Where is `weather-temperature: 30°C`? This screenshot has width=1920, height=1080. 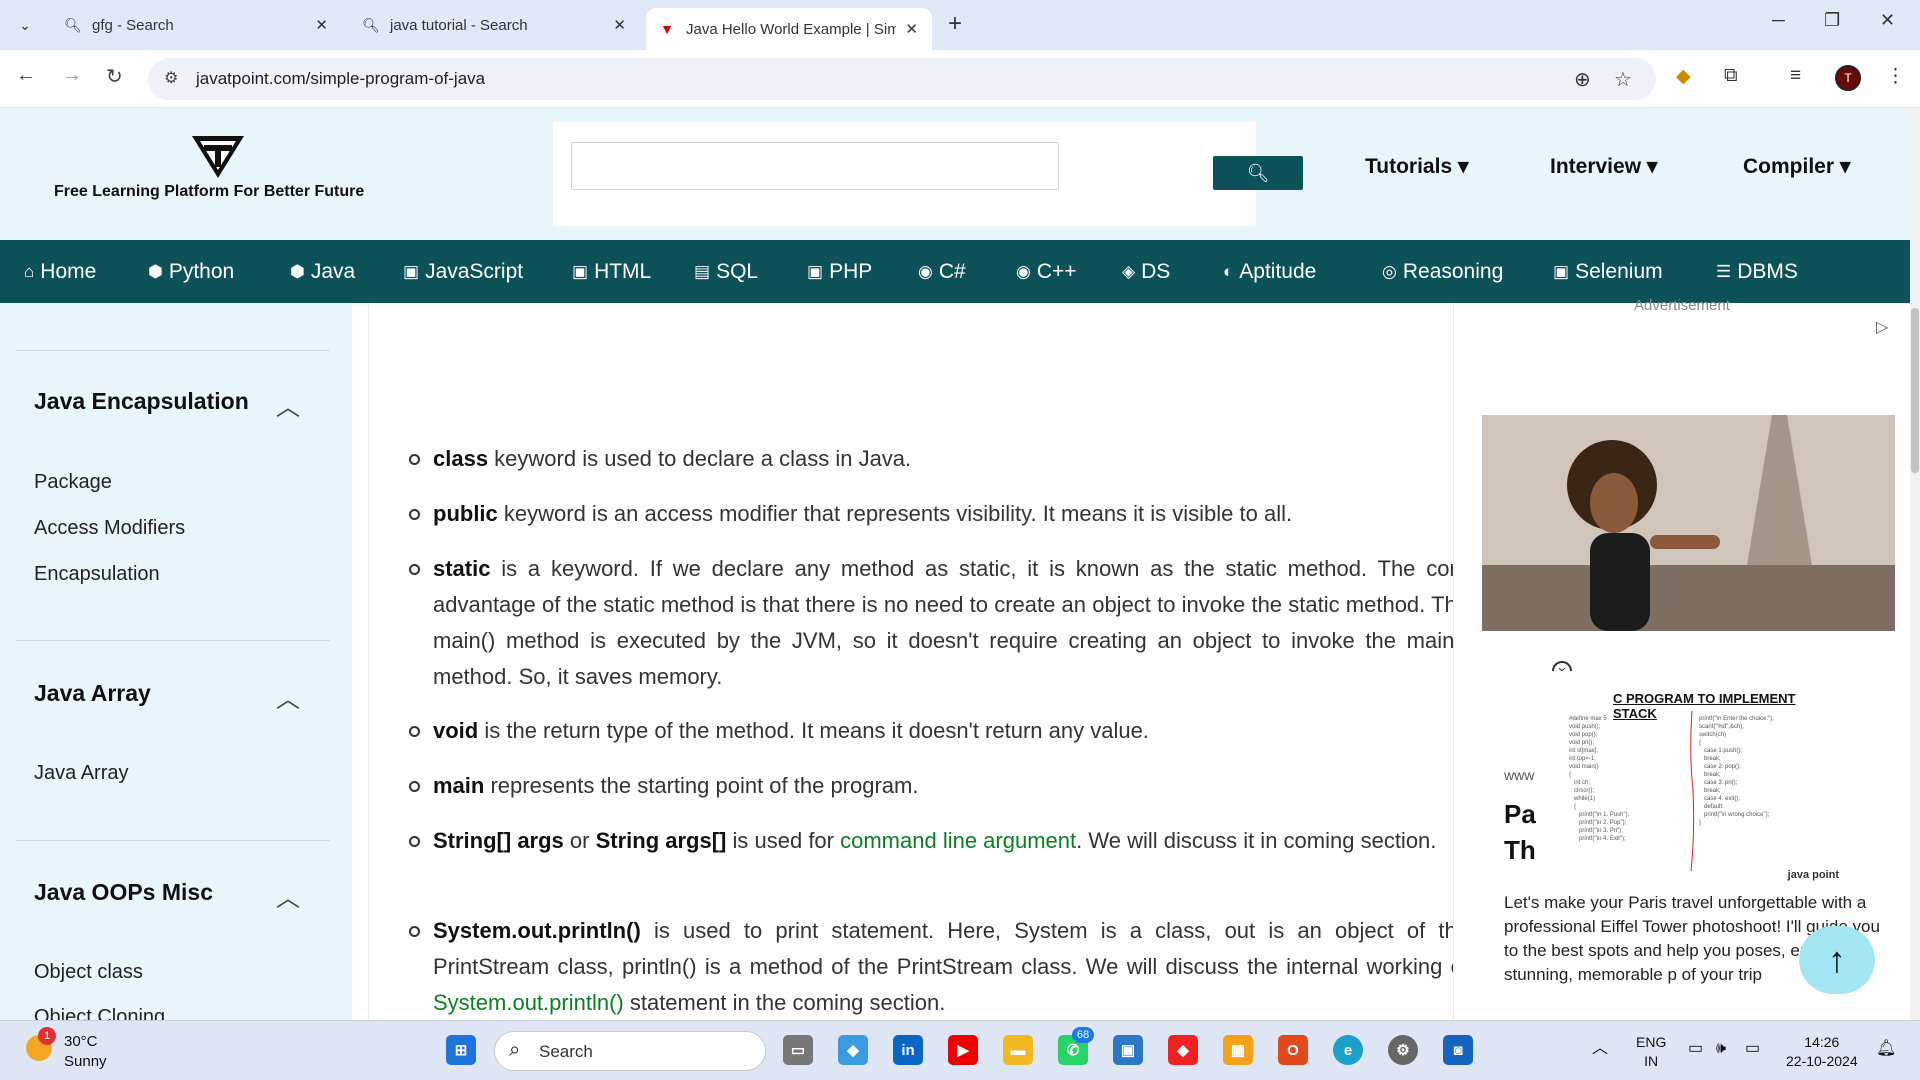 weather-temperature: 30°C is located at coordinates (81, 1041).